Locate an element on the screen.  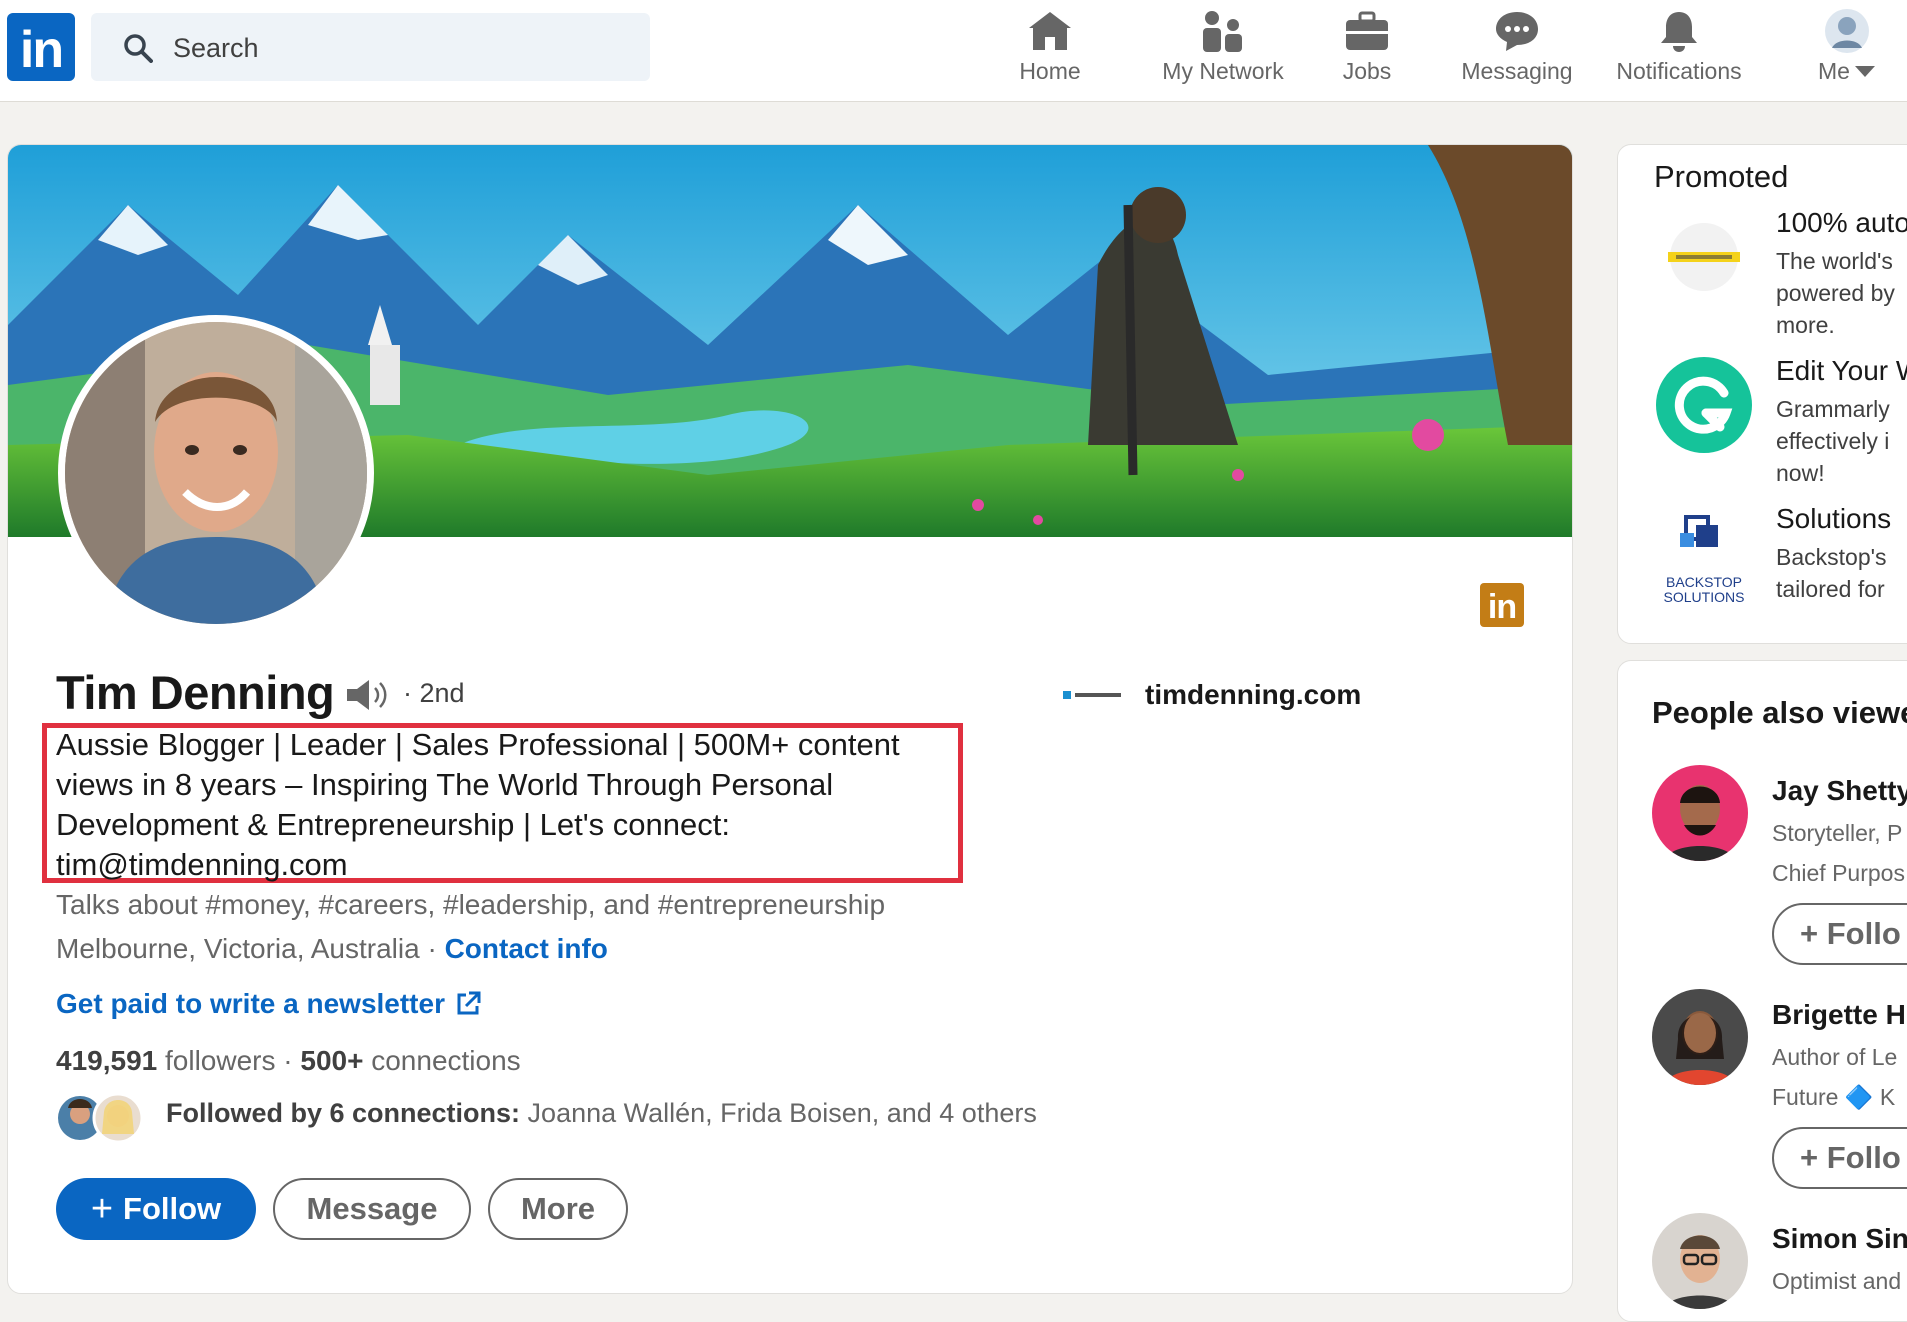
person-name: Jay Shetty is located at coordinates (1839, 791).